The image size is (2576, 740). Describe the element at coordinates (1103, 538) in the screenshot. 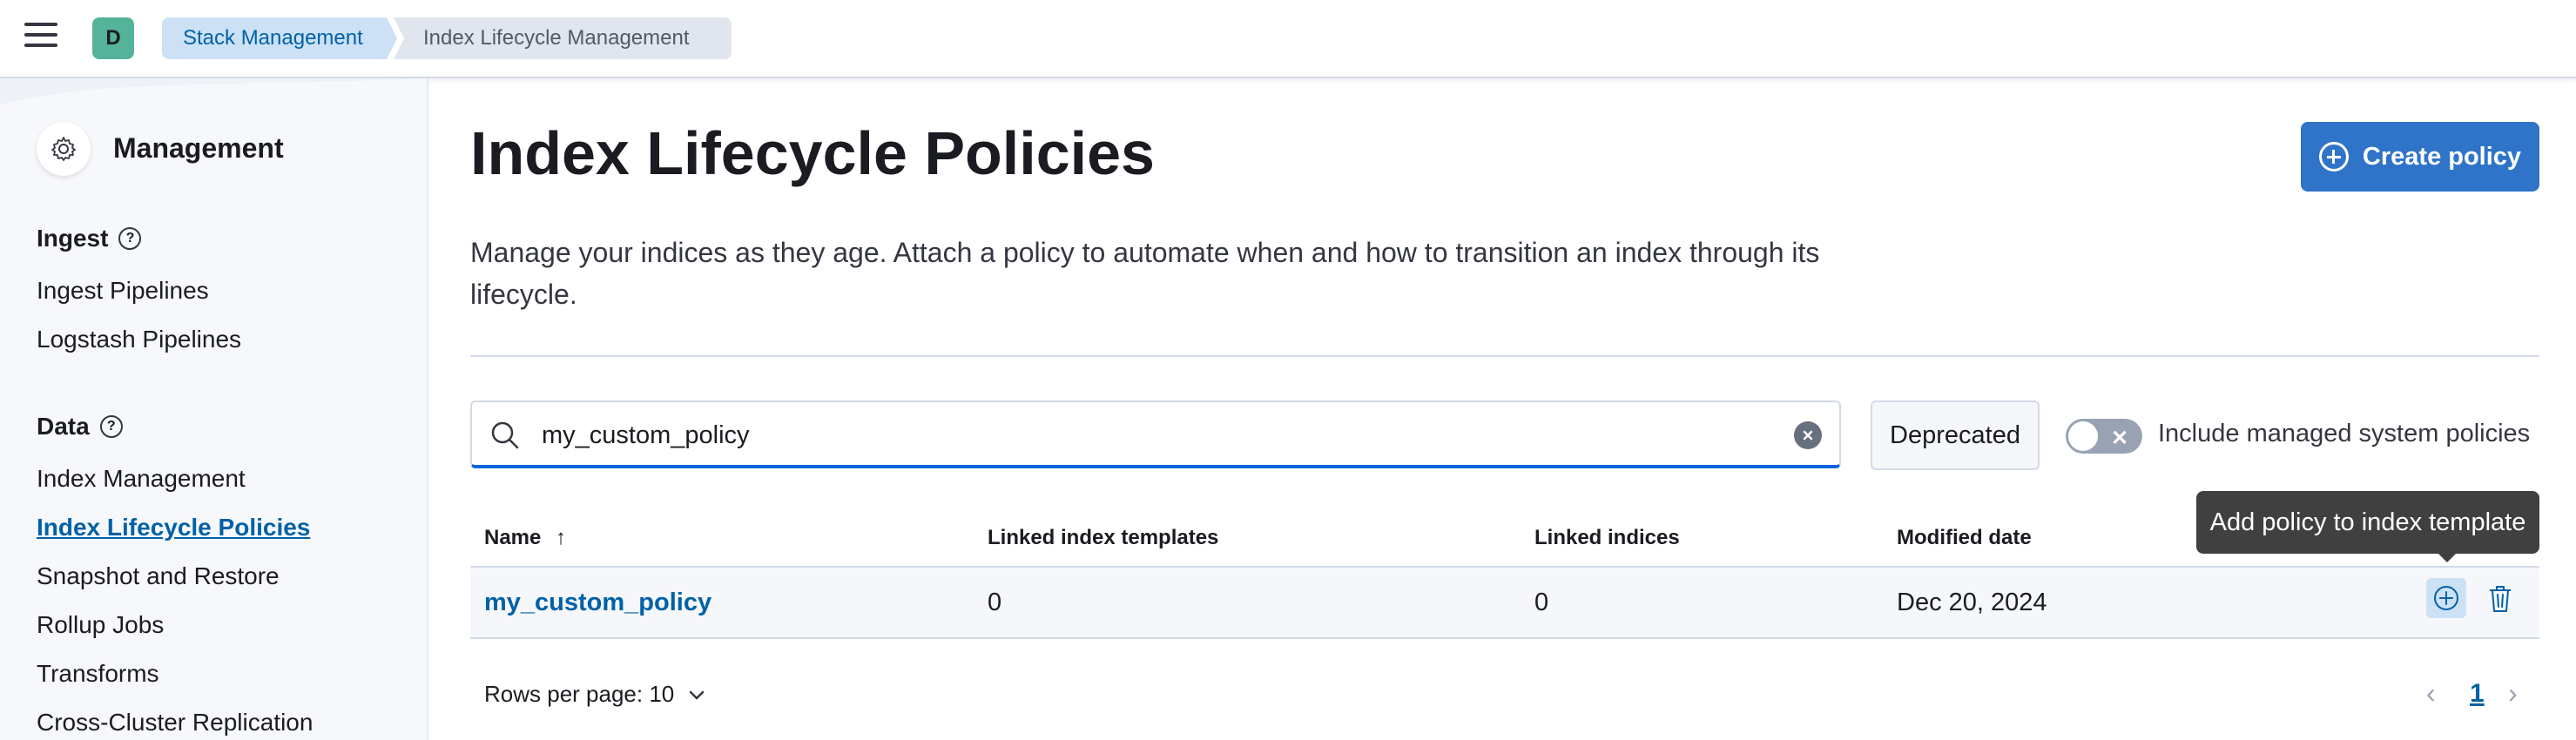

I see `column-header-linked-templates: Linked index templates` at that location.